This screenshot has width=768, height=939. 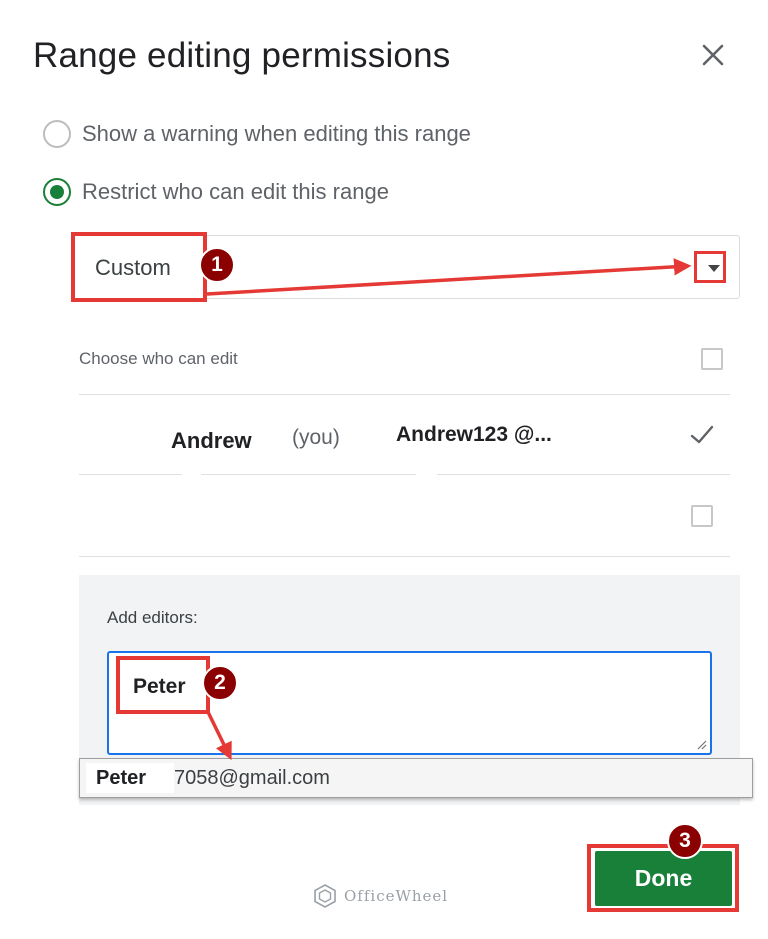 I want to click on user-you-tag: (you), so click(x=316, y=437).